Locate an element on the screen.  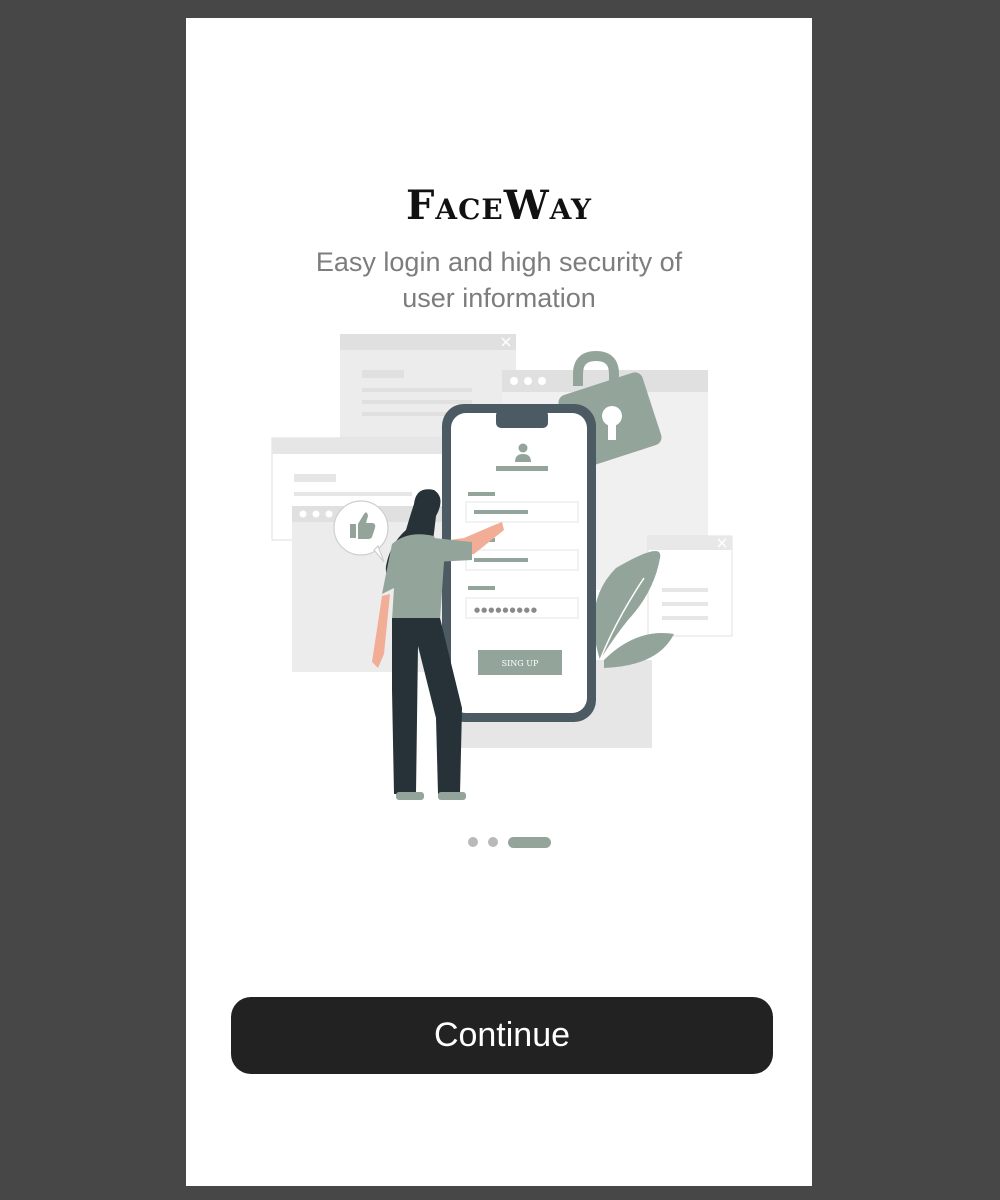
password-mask: ●●●●●●●●● is located at coordinates (506, 610).